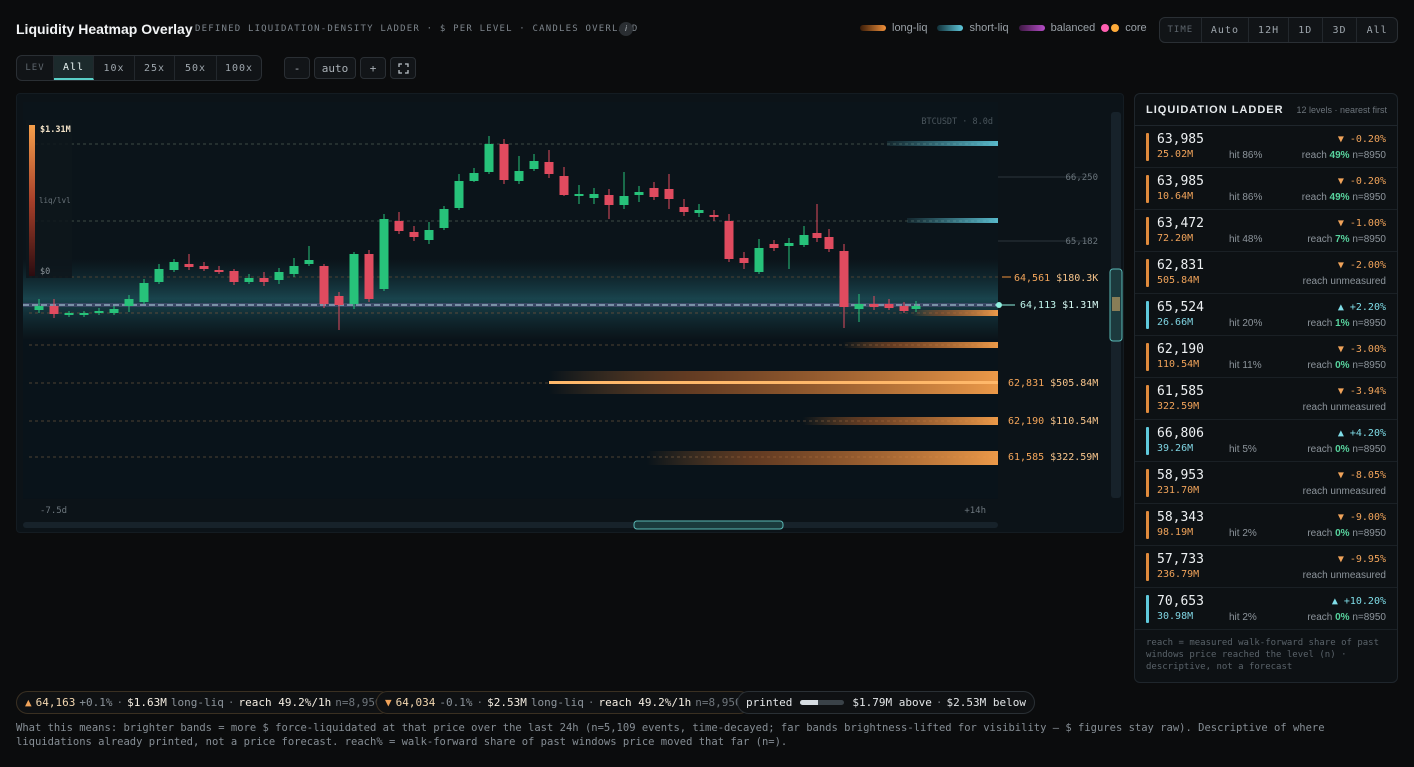  I want to click on level-hit: hit 86%, so click(1246, 155).